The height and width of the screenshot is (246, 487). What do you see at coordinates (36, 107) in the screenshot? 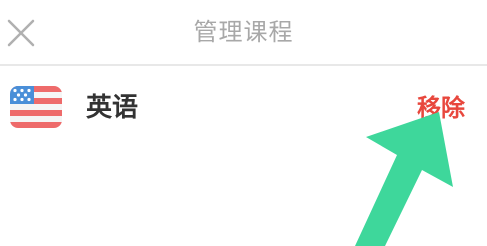
I see `us-flag-icon` at bounding box center [36, 107].